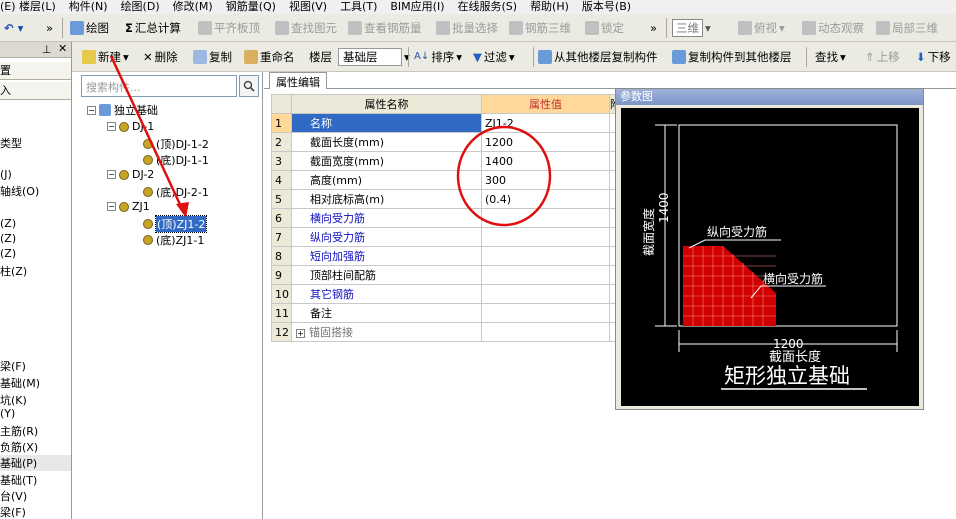 Image resolution: width=956 pixels, height=519 pixels. Describe the element at coordinates (732, 56) in the screenshot. I see `copy-to-floor-button: 复制构件到其他楼层` at that location.